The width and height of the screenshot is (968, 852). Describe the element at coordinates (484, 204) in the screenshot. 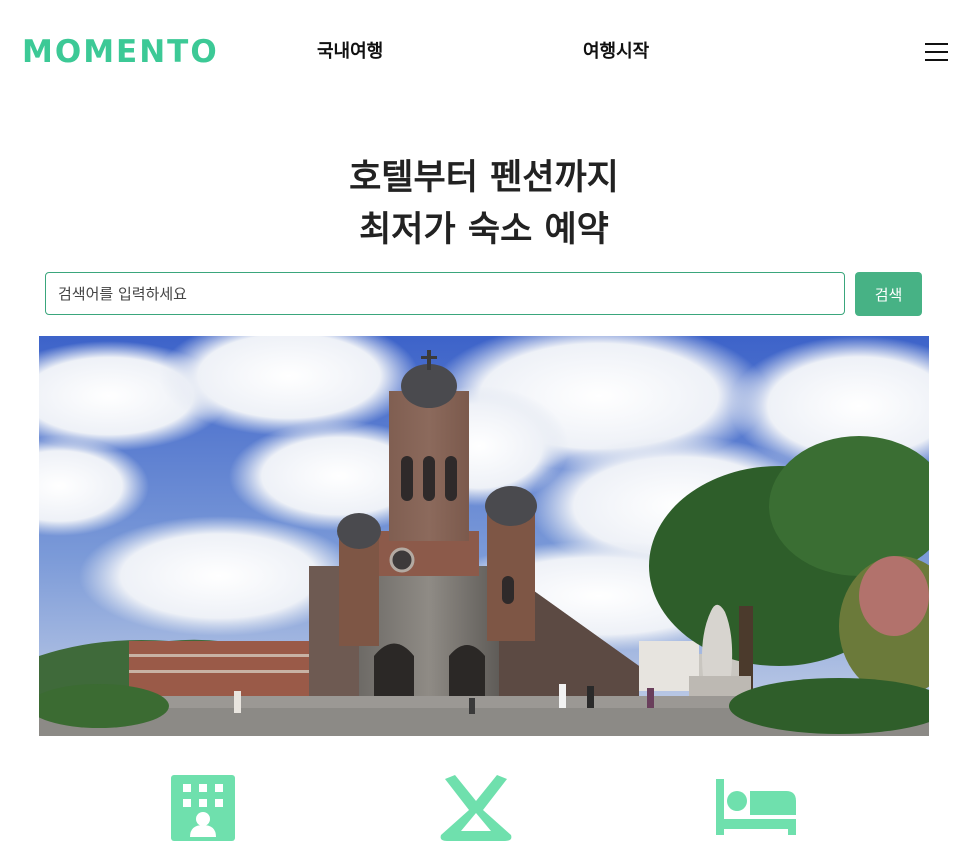

I see `hero-title: 호텔부터 펜션까지 최저가 숙소 예약` at that location.